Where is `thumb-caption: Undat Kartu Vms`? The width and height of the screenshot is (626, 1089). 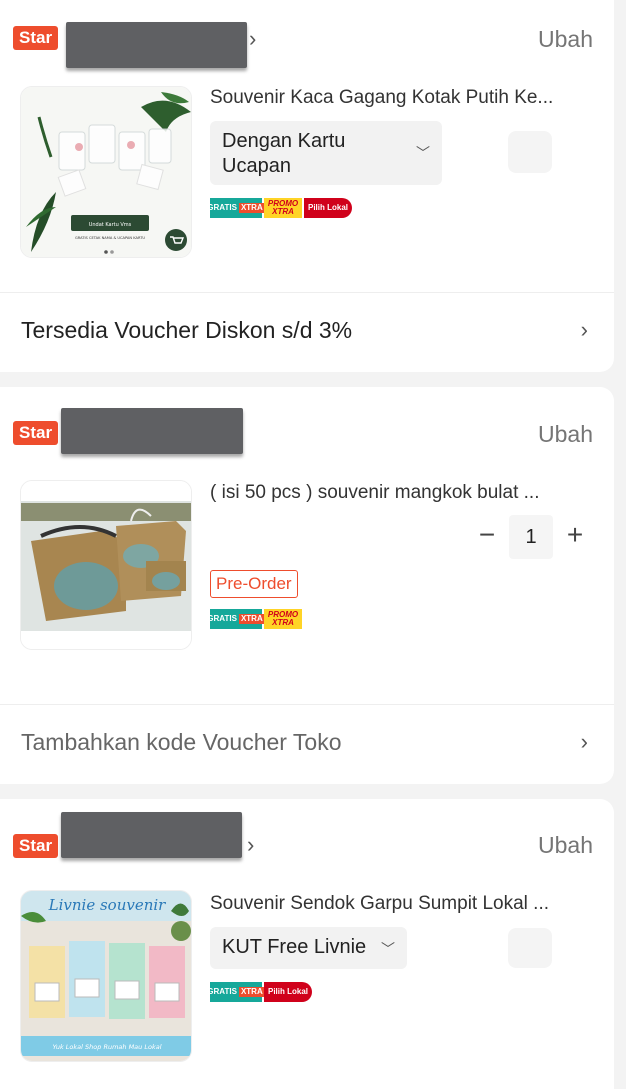
thumb-caption: Undat Kartu Vms is located at coordinates (110, 225).